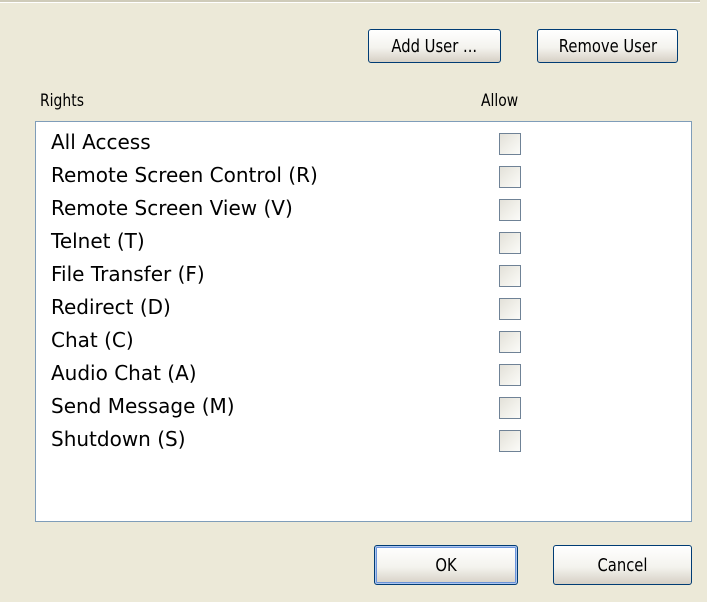 The width and height of the screenshot is (707, 602). I want to click on right-label: File Transfer (F), so click(128, 274).